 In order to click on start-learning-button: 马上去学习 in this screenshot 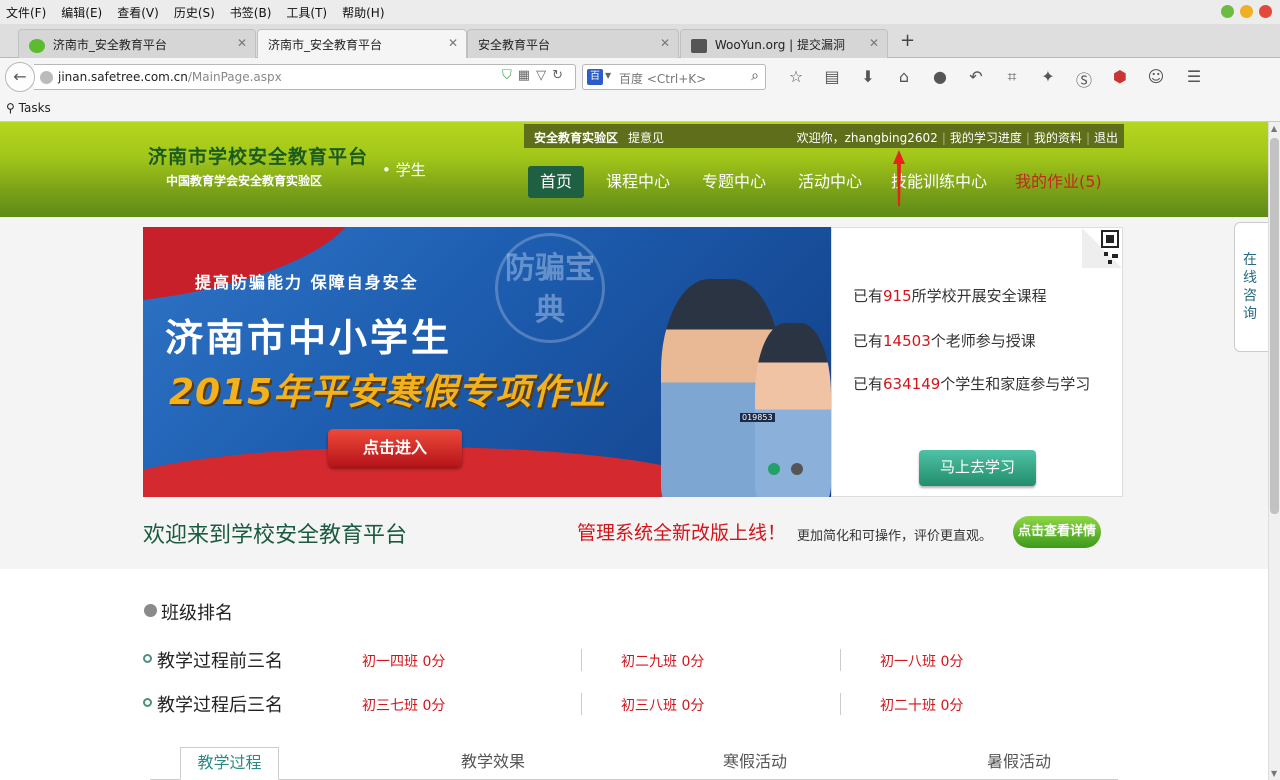, I will do `click(977, 468)`.